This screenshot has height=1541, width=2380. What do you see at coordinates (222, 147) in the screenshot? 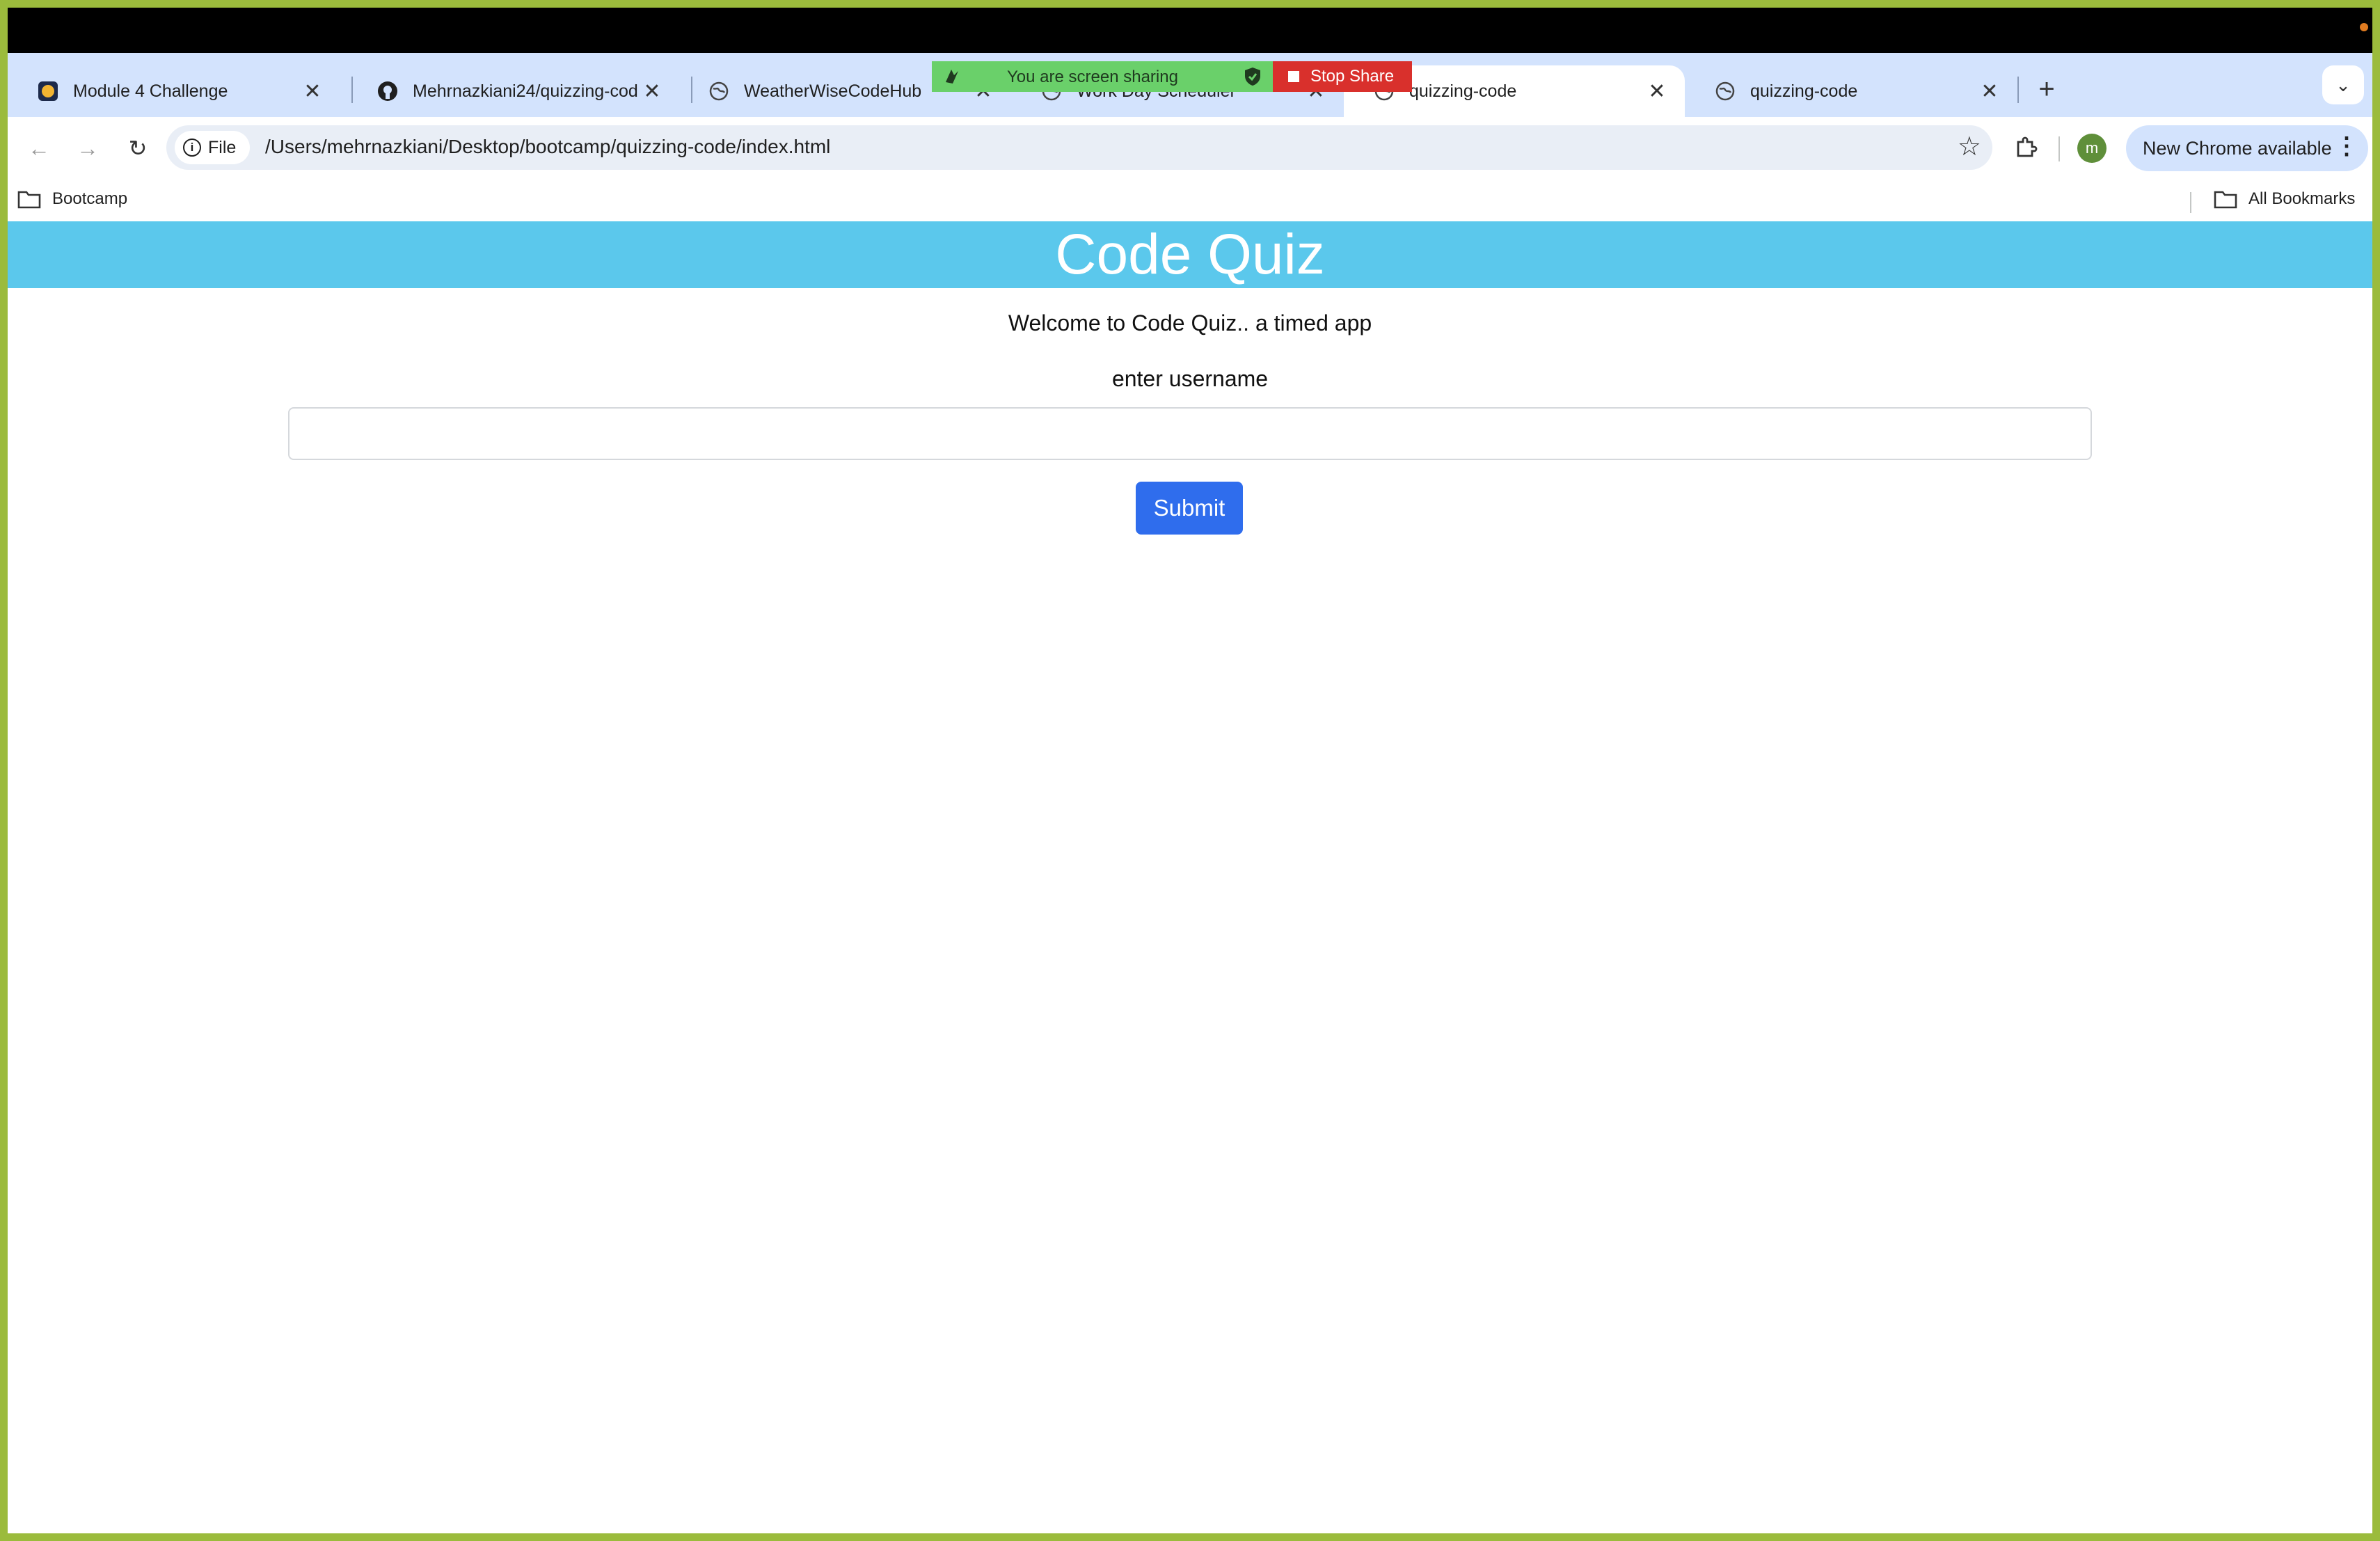
I see `scheme-label: File` at bounding box center [222, 147].